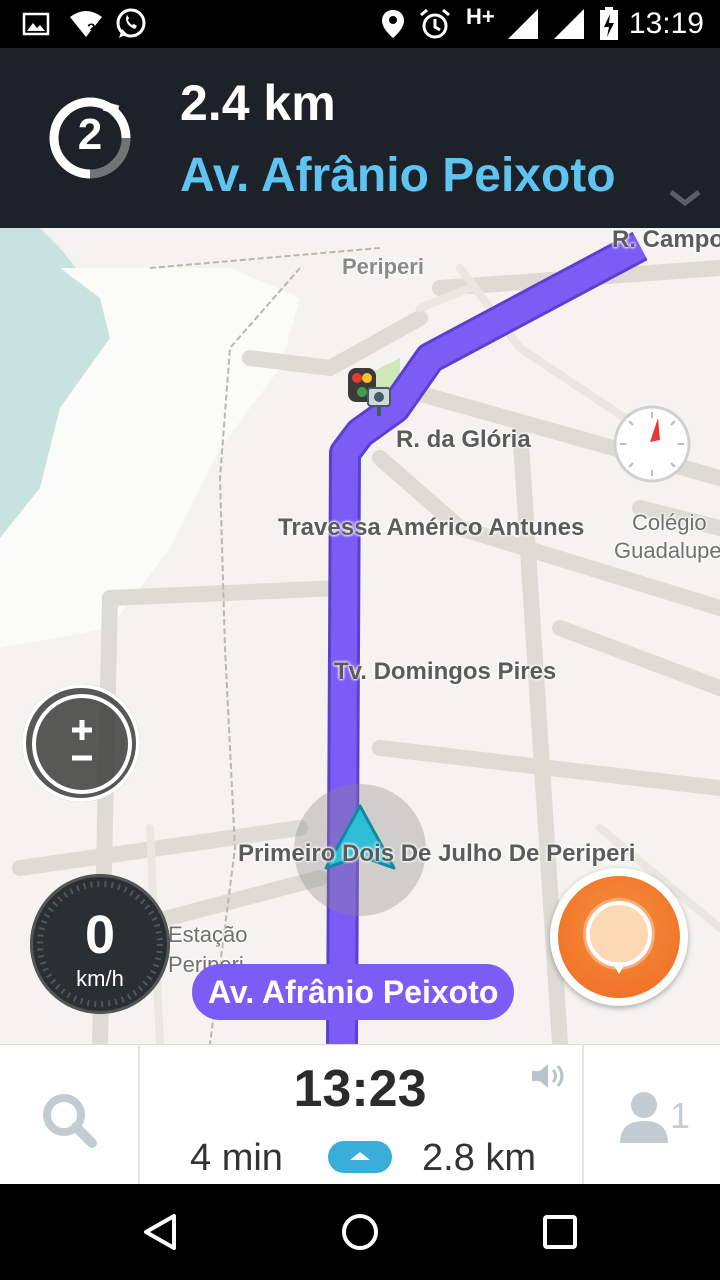  Describe the element at coordinates (666, 240) in the screenshot. I see `map-label: R. Campos` at that location.